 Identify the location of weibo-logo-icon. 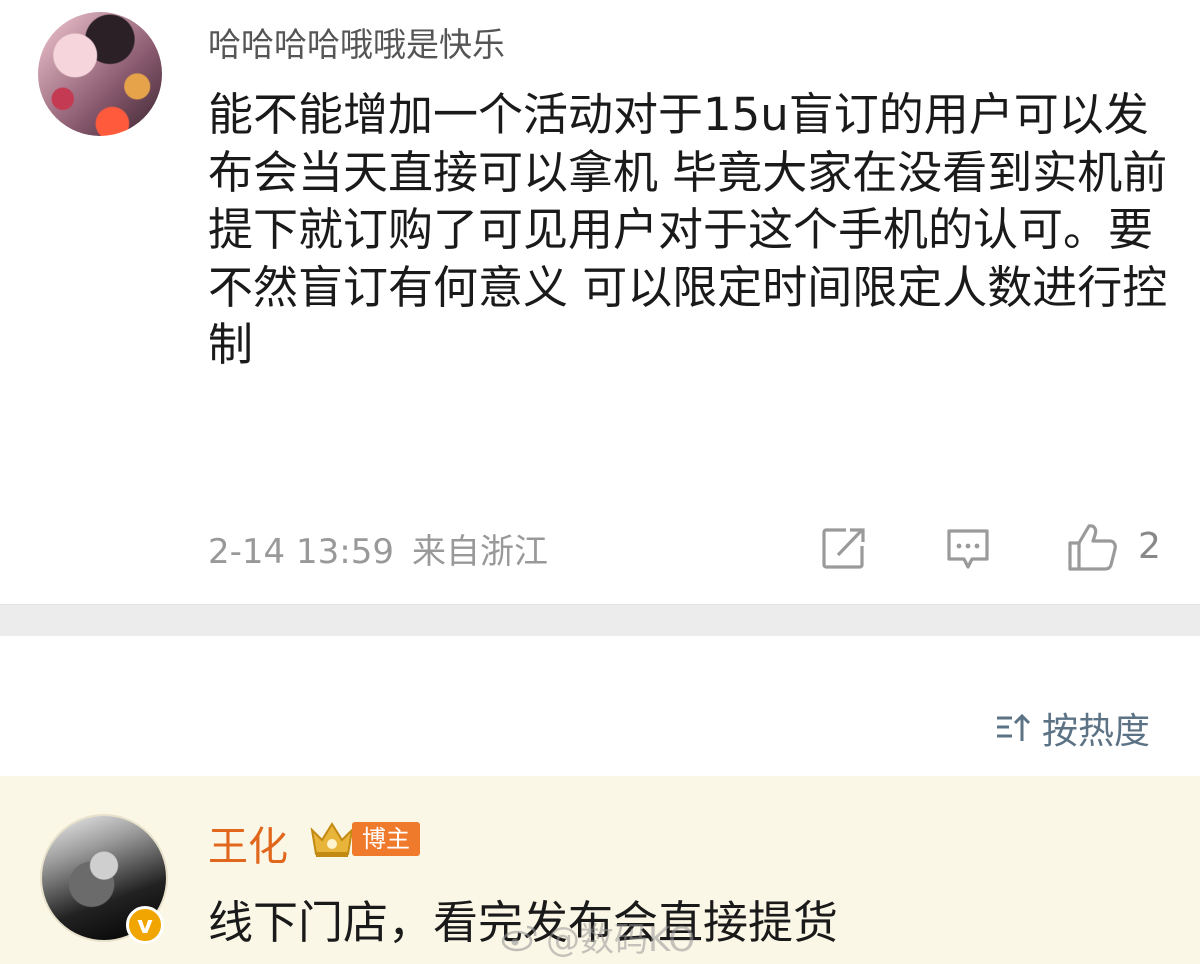
(519, 938).